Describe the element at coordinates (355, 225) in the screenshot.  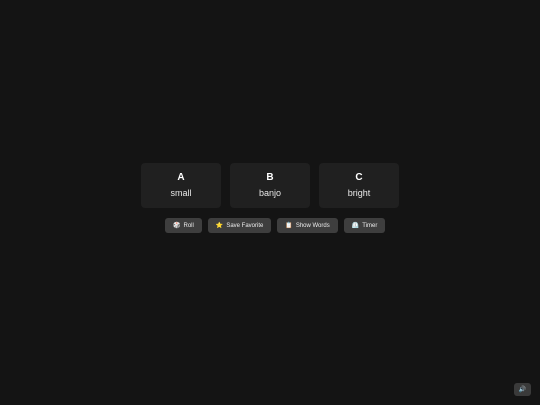
I see `timer-icon: ⏲️` at that location.